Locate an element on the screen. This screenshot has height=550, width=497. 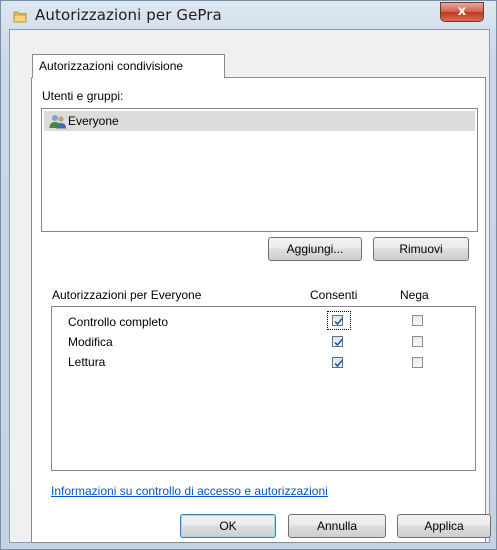
deny-checkbox-full-control is located at coordinates (417, 320).